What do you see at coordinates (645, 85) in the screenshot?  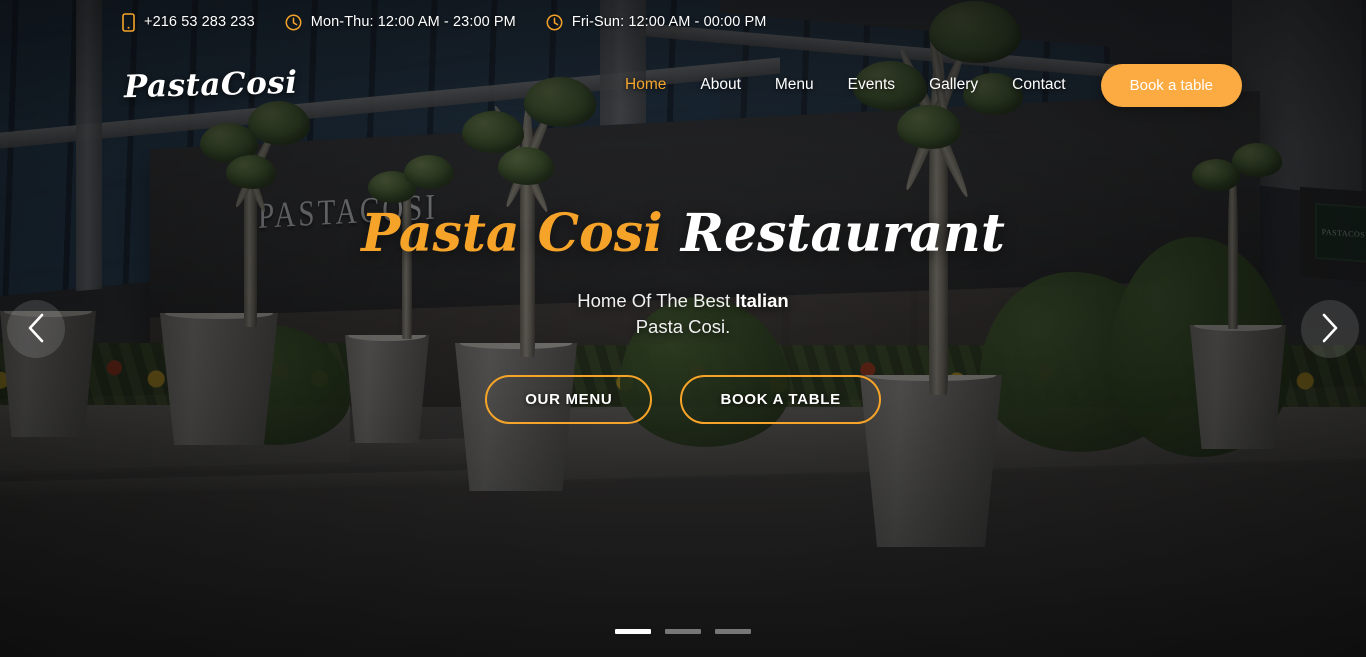 I see `nav-item-home: Home` at bounding box center [645, 85].